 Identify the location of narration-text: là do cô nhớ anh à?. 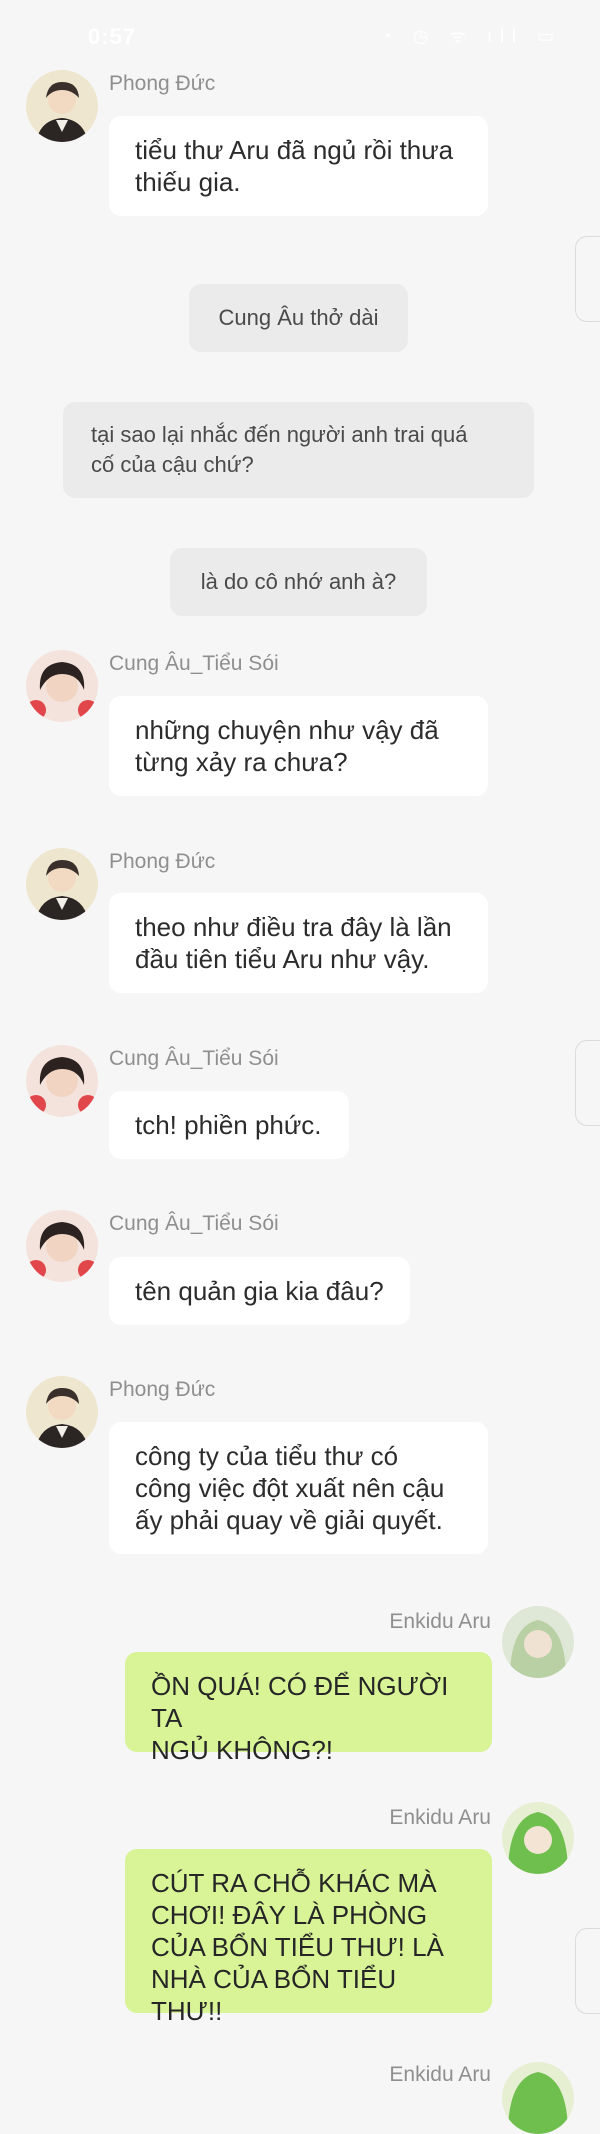
(298, 581).